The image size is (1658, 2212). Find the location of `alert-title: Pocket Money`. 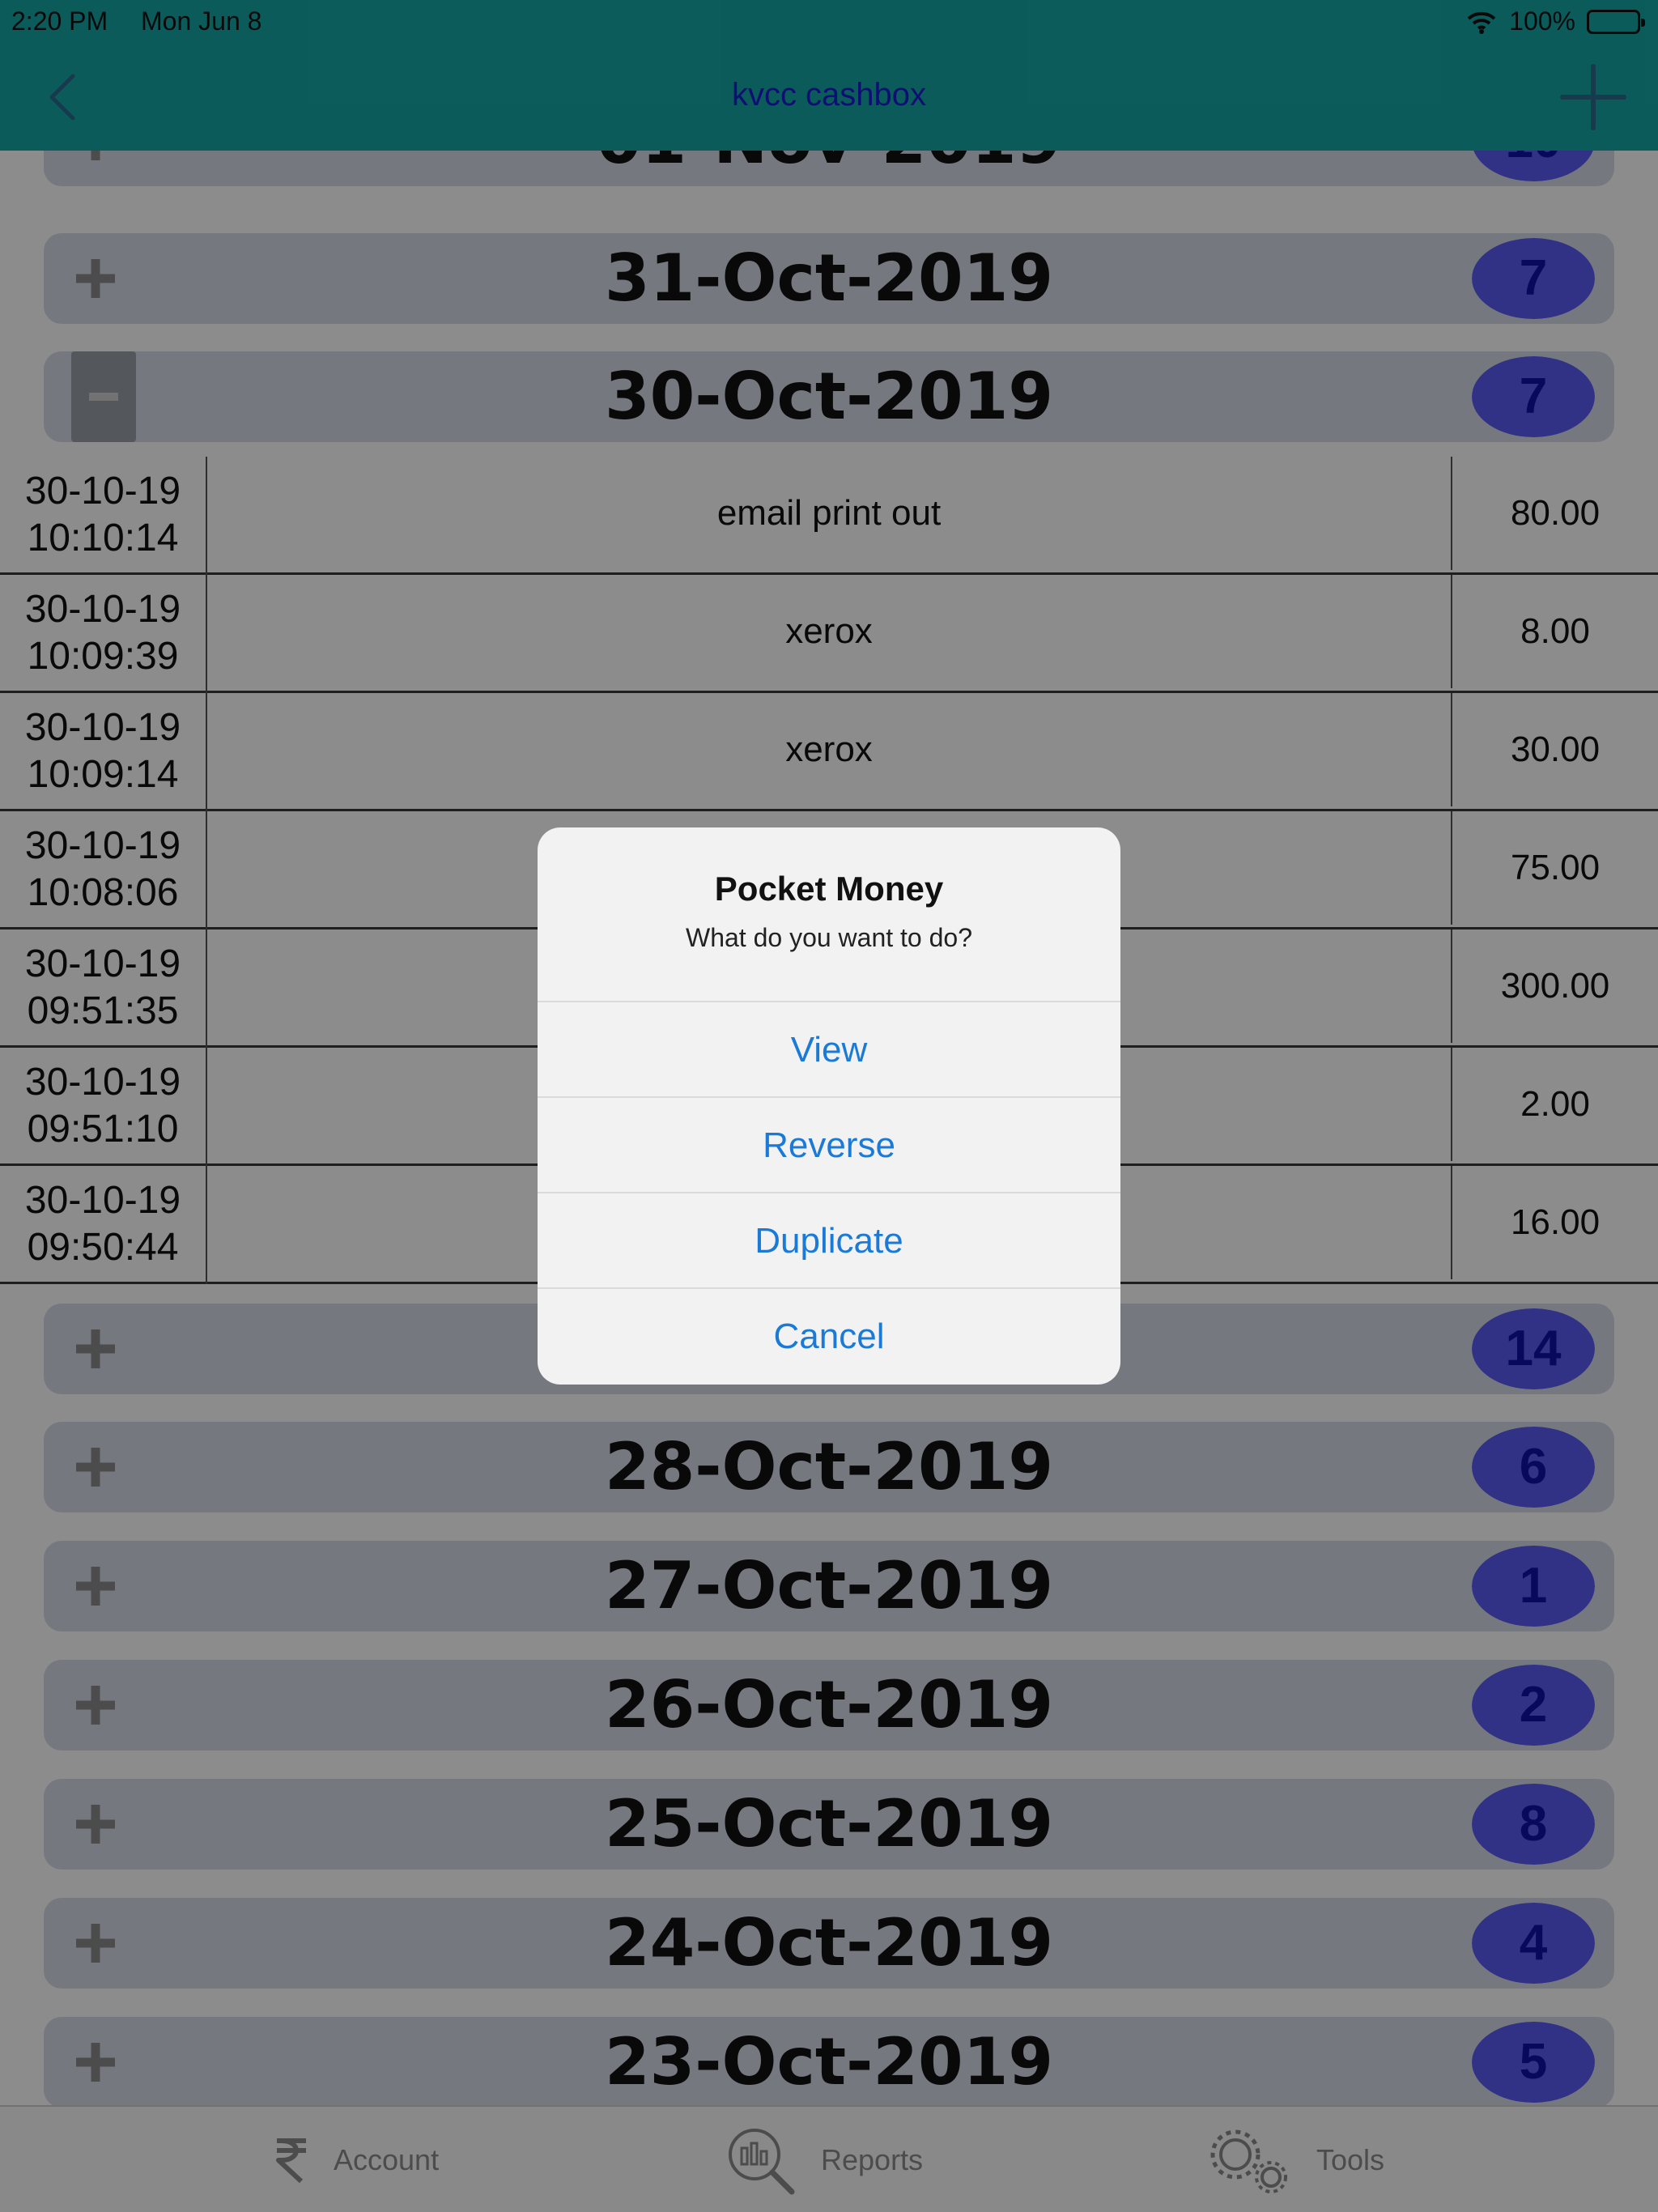

alert-title: Pocket Money is located at coordinates (829, 889).